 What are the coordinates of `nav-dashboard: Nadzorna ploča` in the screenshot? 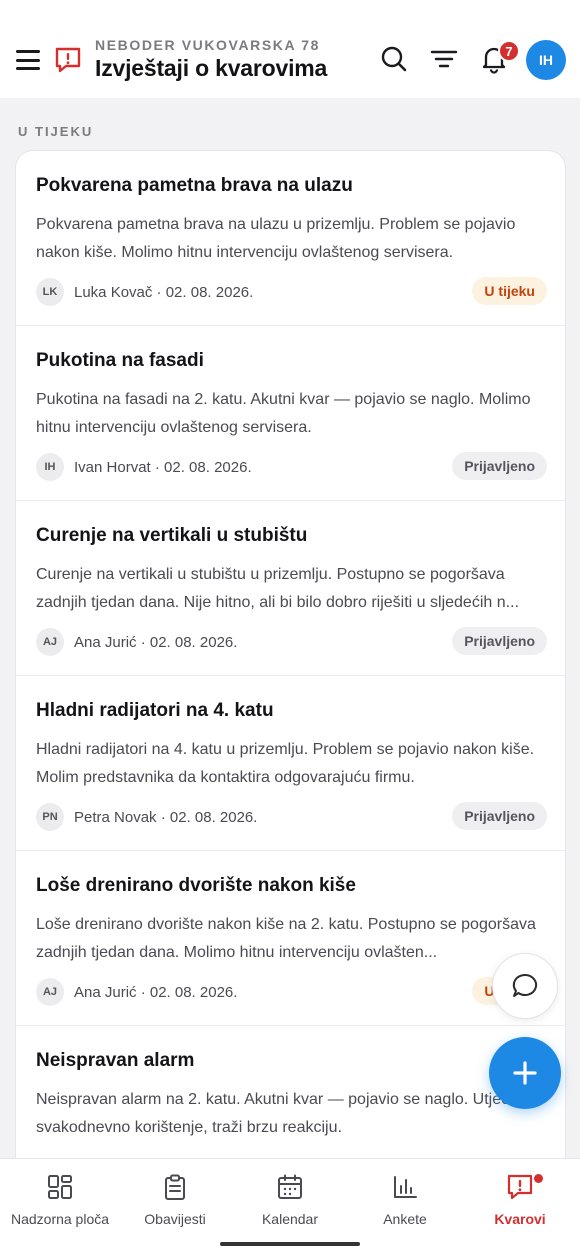 It's located at (60, 1203).